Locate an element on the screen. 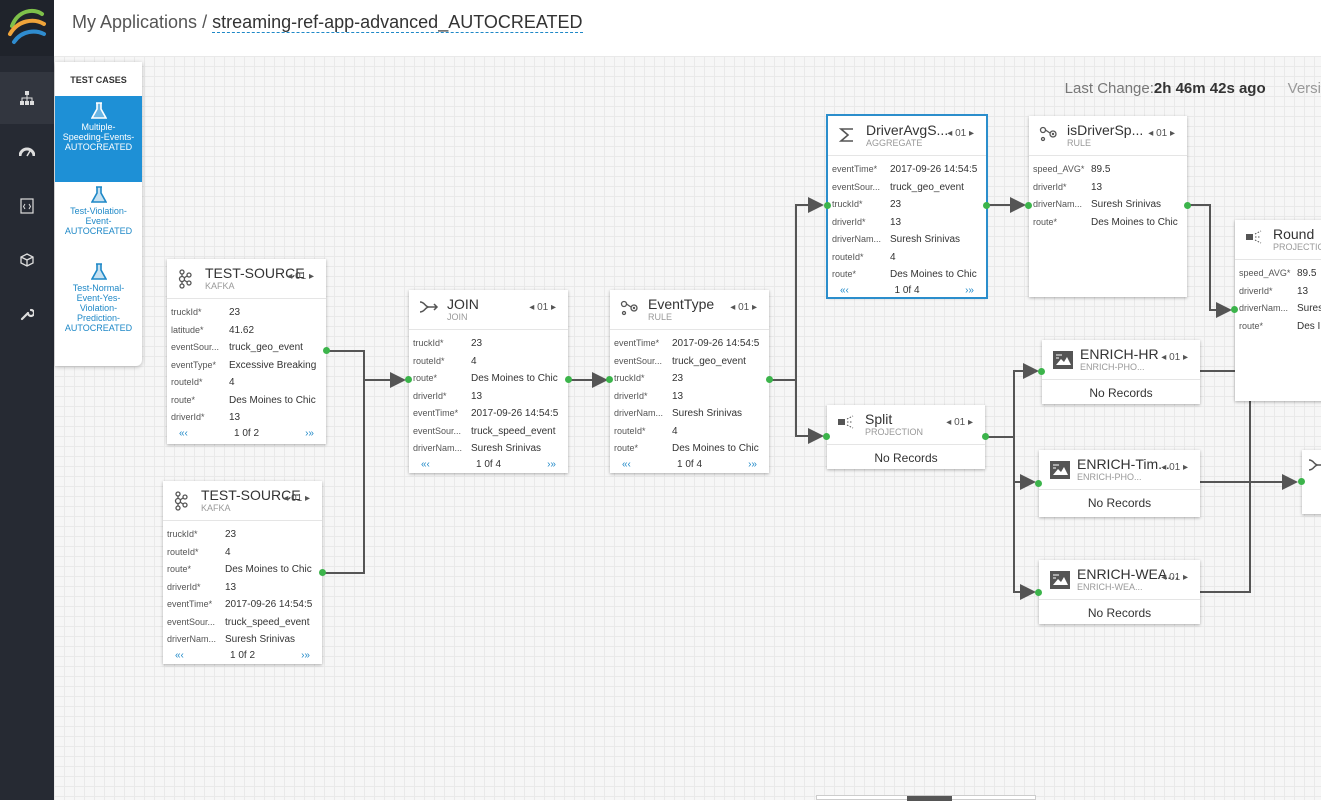 The image size is (1321, 801). record-row: driverNam... Suresh Srinivas is located at coordinates (1108, 205).